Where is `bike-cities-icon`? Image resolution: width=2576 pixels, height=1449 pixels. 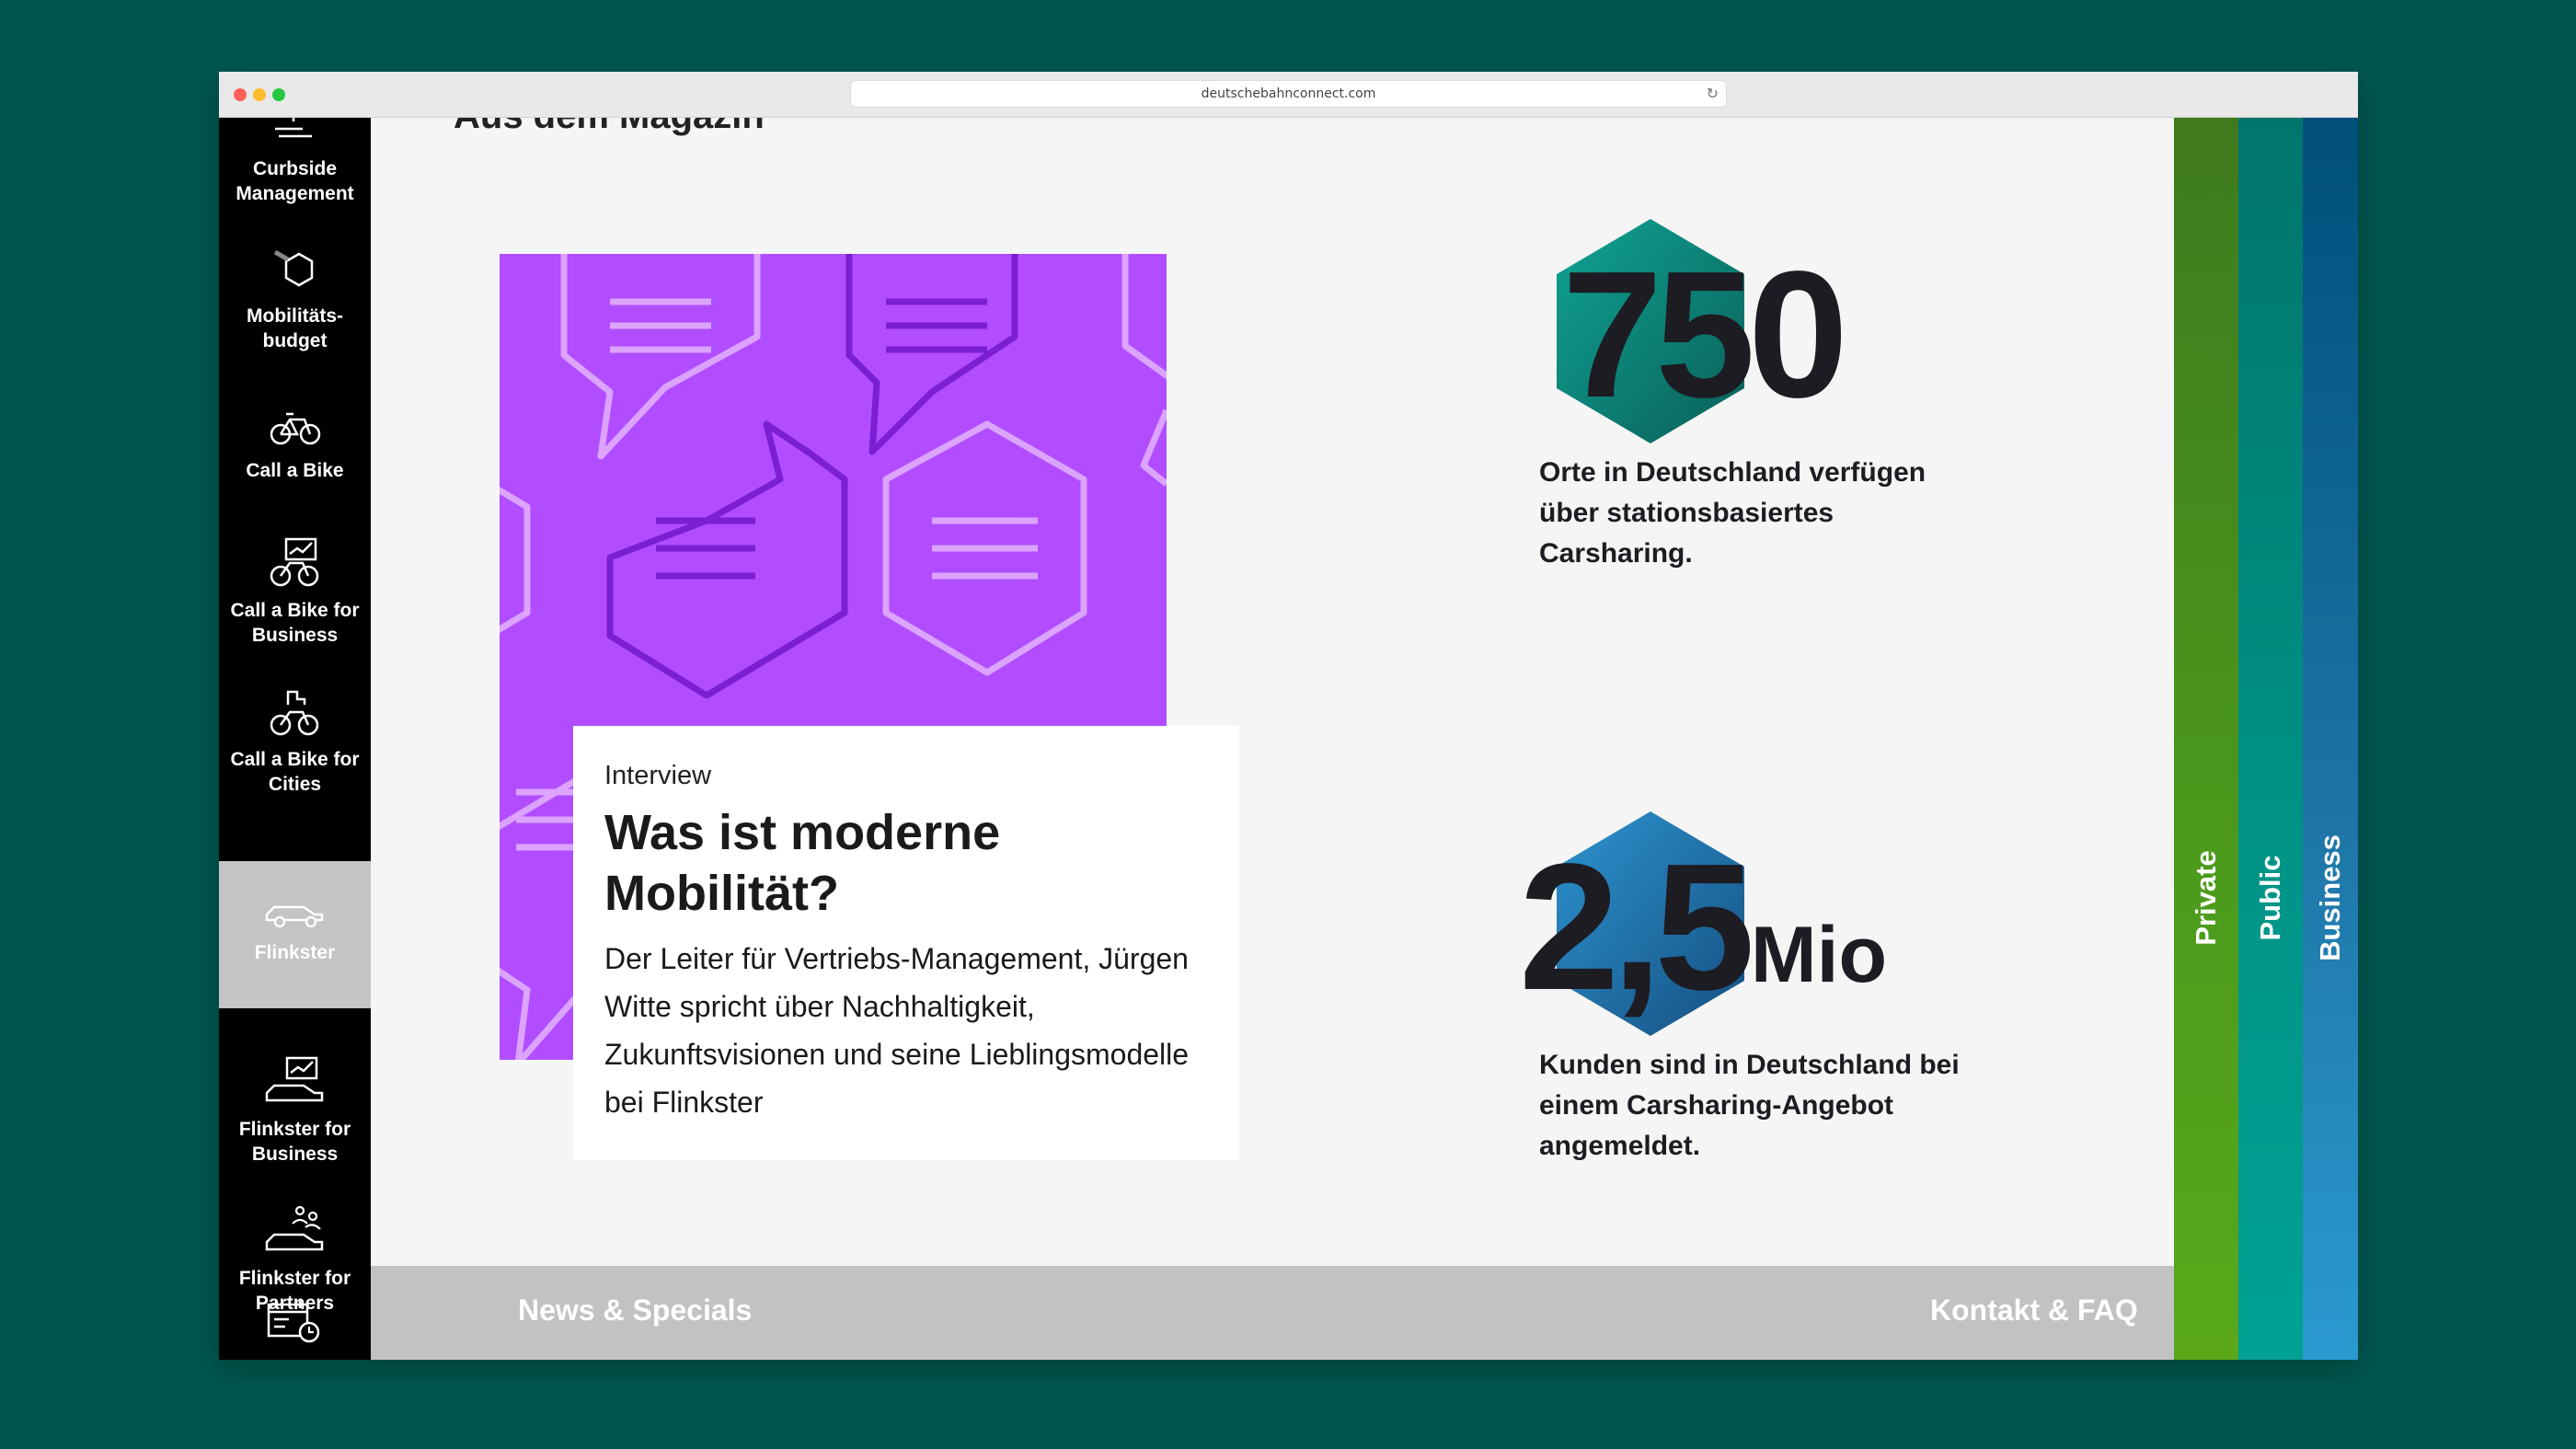 bike-cities-icon is located at coordinates (294, 713).